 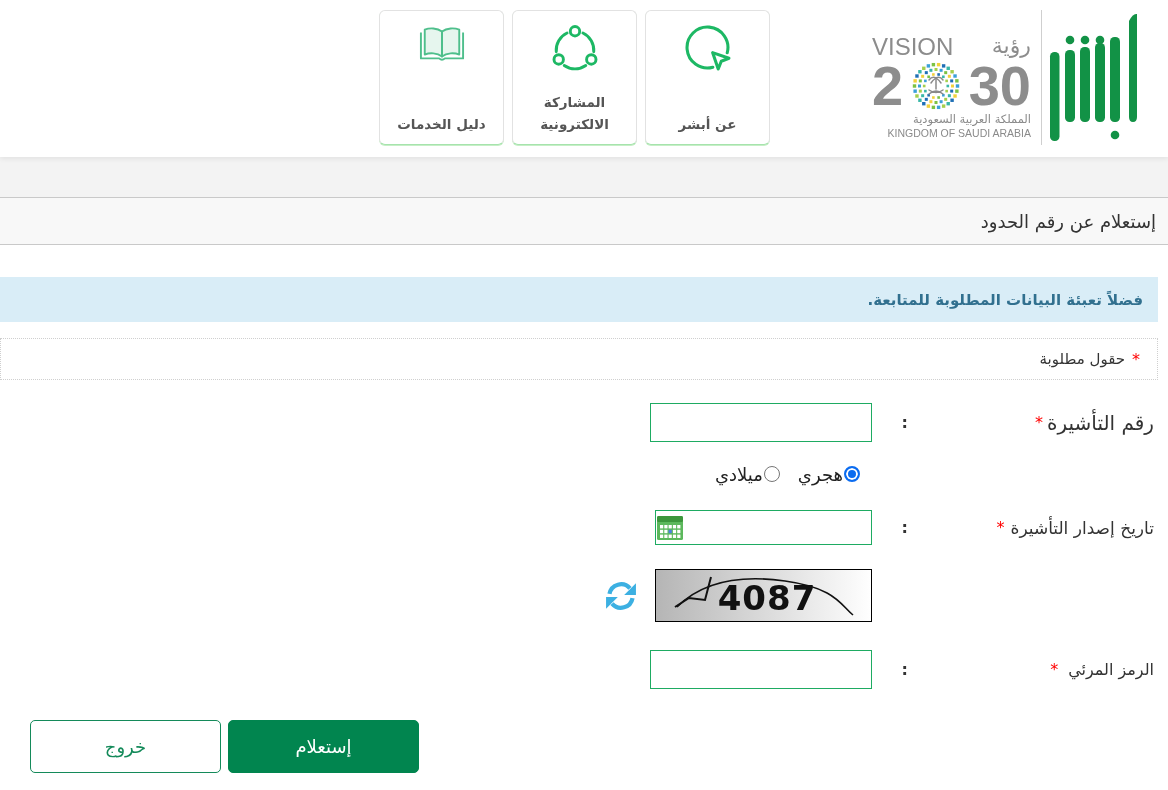 I want to click on cursor-circle-icon, so click(x=707, y=48).